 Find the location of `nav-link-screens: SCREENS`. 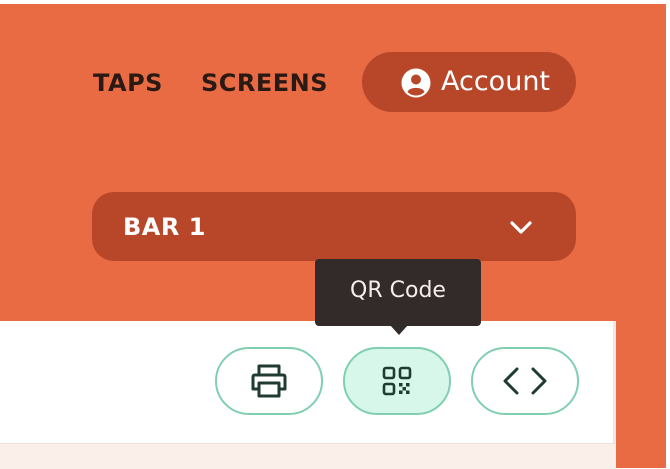

nav-link-screens: SCREENS is located at coordinates (264, 83).